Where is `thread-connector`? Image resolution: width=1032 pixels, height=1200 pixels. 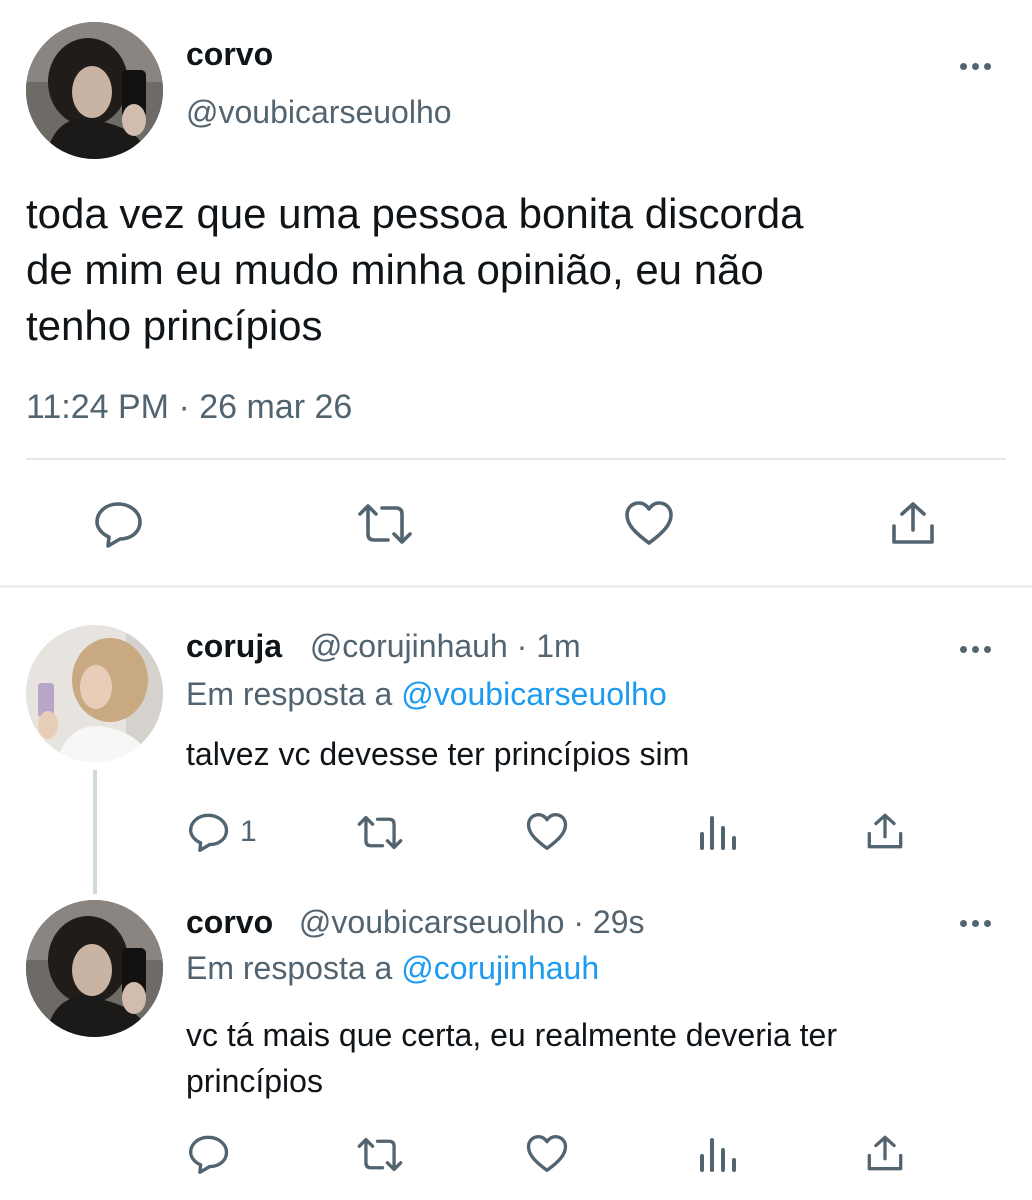
thread-connector is located at coordinates (95, 832).